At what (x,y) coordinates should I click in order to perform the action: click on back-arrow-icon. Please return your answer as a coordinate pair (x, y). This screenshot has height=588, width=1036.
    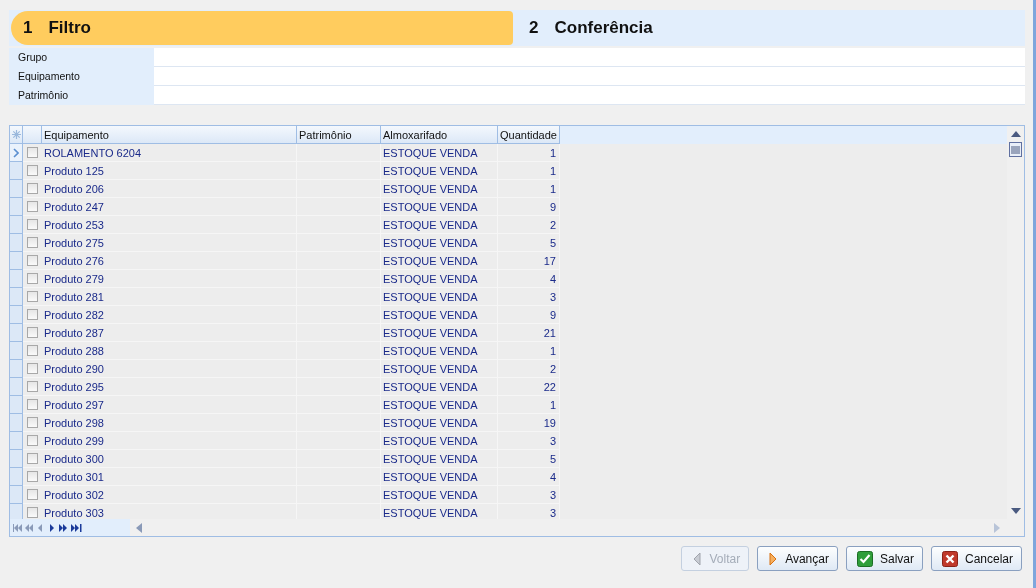
    Looking at the image, I should click on (697, 558).